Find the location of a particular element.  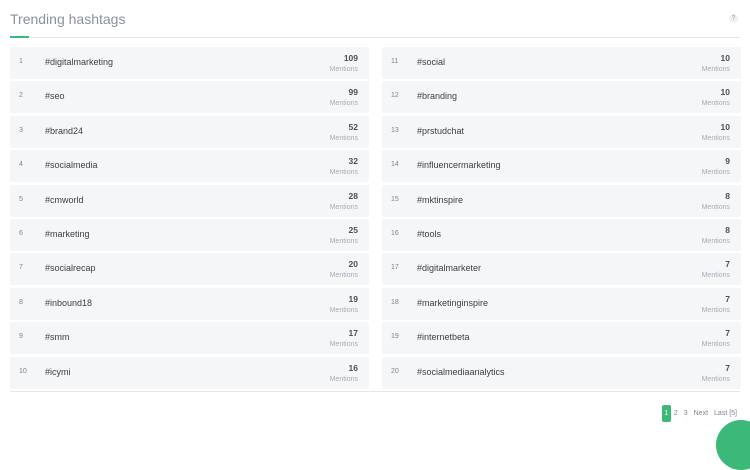

hashtag-row: 7 #socialrecap 20 Mentions is located at coordinates (189, 269).